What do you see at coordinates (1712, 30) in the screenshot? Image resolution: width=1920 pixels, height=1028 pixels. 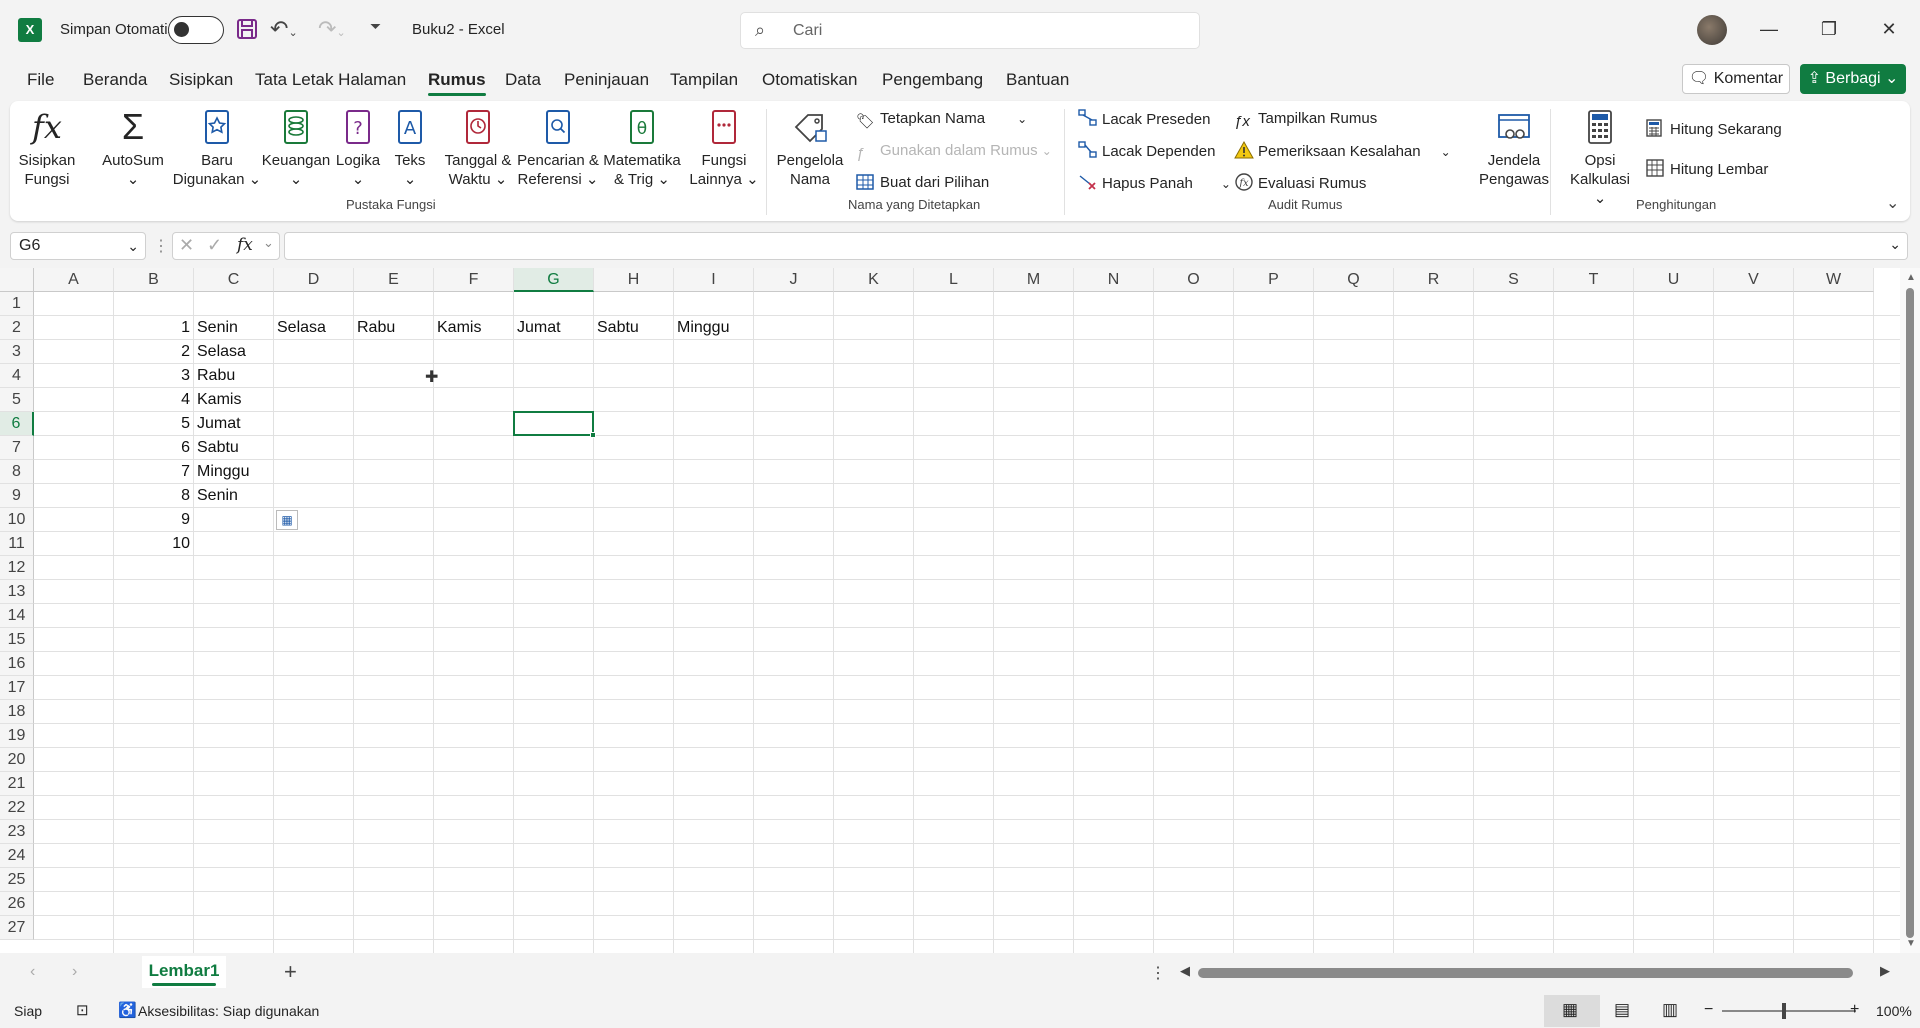 I see `avatar` at bounding box center [1712, 30].